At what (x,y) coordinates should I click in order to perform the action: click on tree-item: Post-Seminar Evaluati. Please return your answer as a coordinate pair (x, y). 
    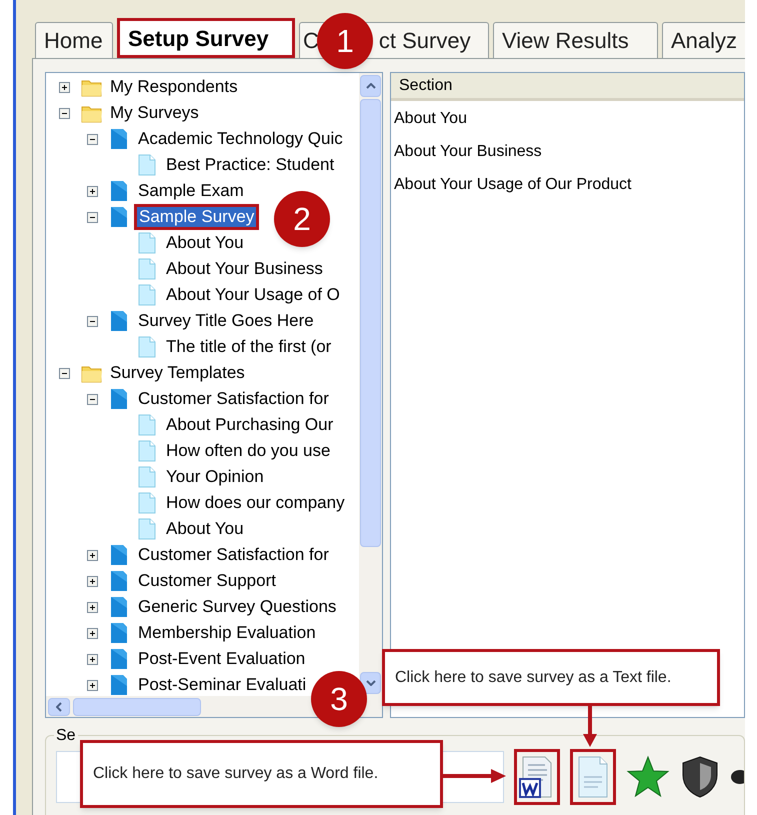
    Looking at the image, I should click on (222, 685).